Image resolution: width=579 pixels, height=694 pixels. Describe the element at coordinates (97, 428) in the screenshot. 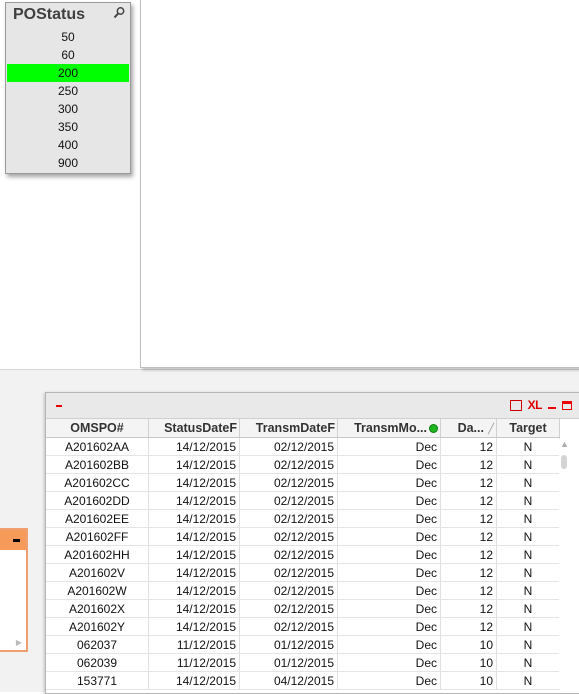

I see `column-header-omspo: OMSPO#` at that location.